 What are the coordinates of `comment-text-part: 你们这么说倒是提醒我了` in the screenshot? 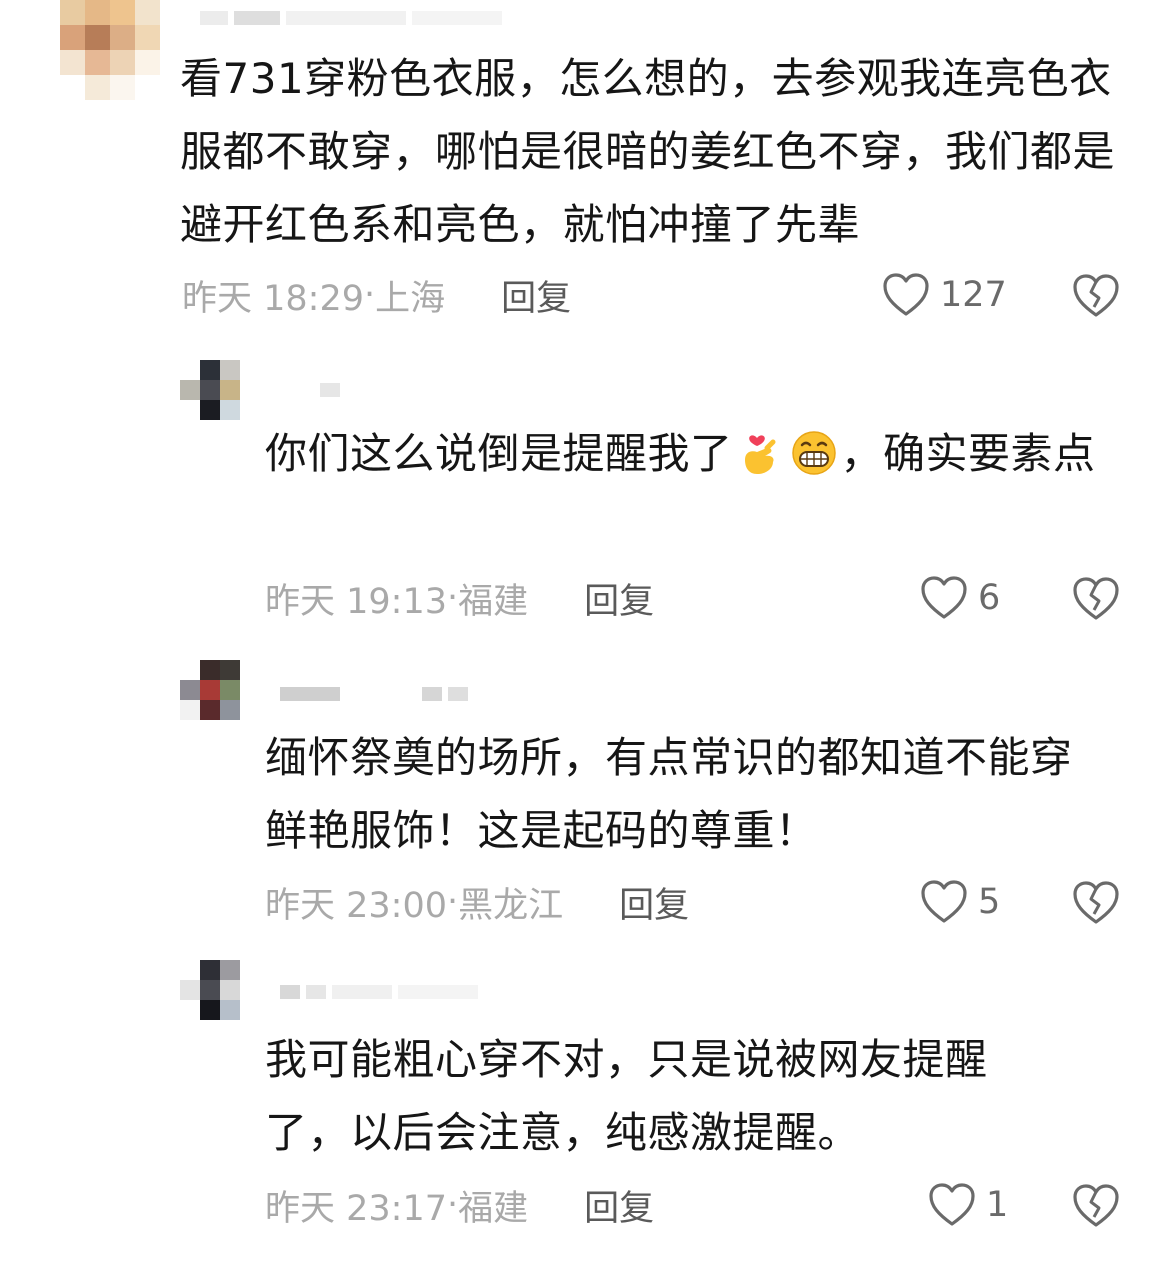 It's located at (499, 453).